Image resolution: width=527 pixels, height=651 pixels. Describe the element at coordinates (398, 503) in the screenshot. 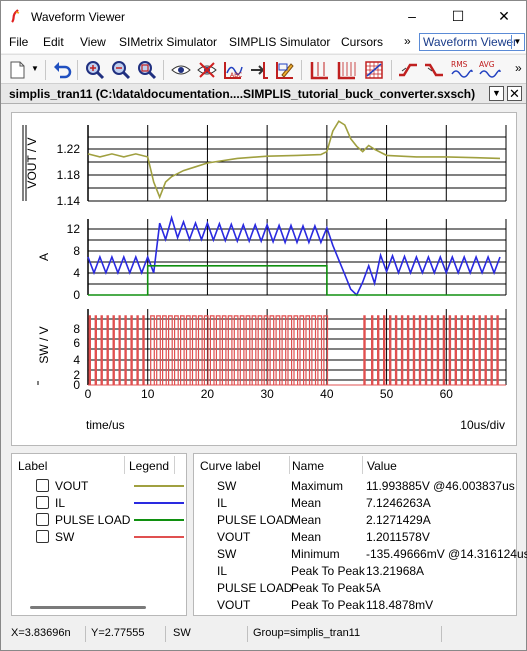

I see `measurement-value: 7.1246263A` at that location.